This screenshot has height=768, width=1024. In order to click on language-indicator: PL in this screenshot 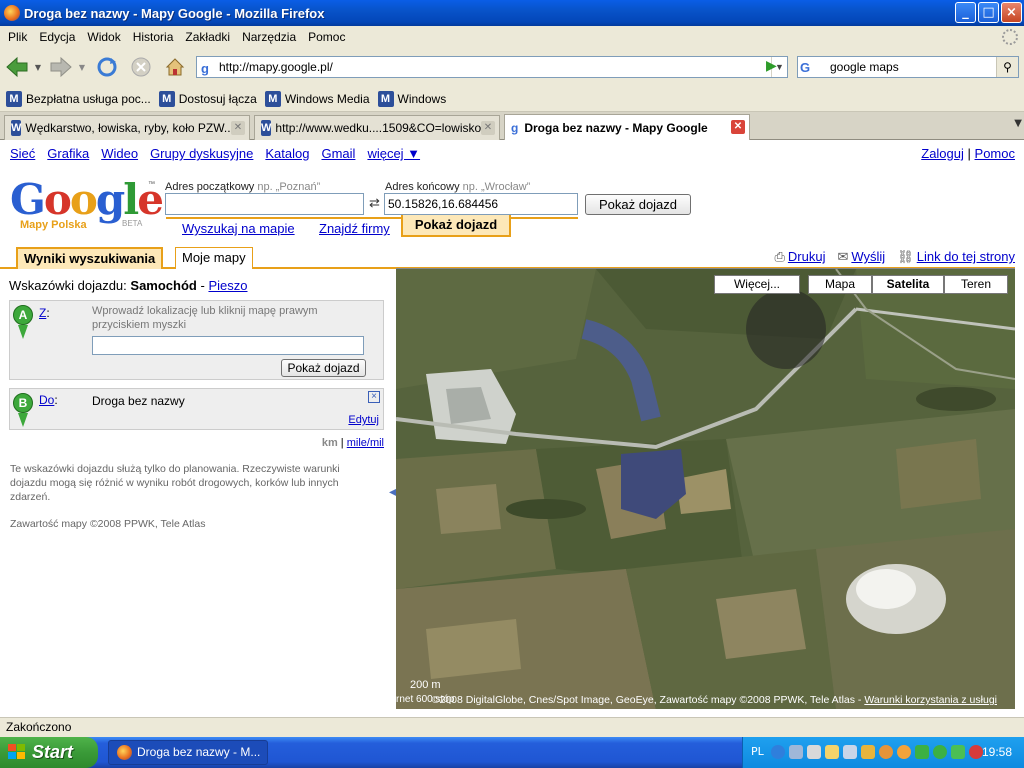, I will do `click(757, 751)`.